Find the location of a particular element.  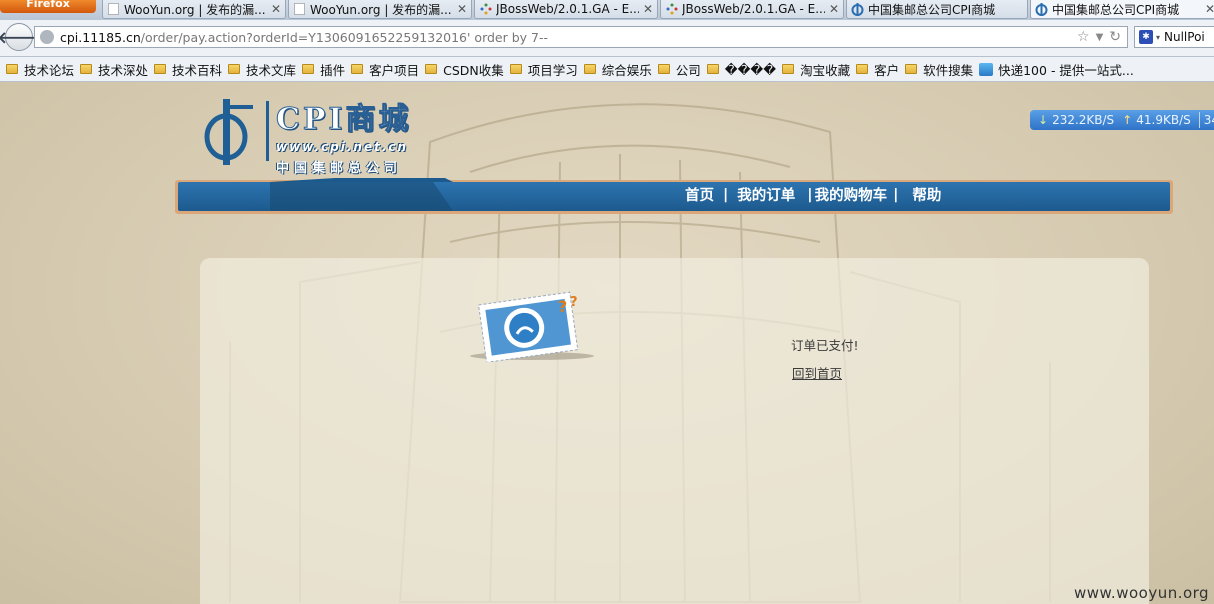

bookmark-label: 插件 is located at coordinates (333, 70).